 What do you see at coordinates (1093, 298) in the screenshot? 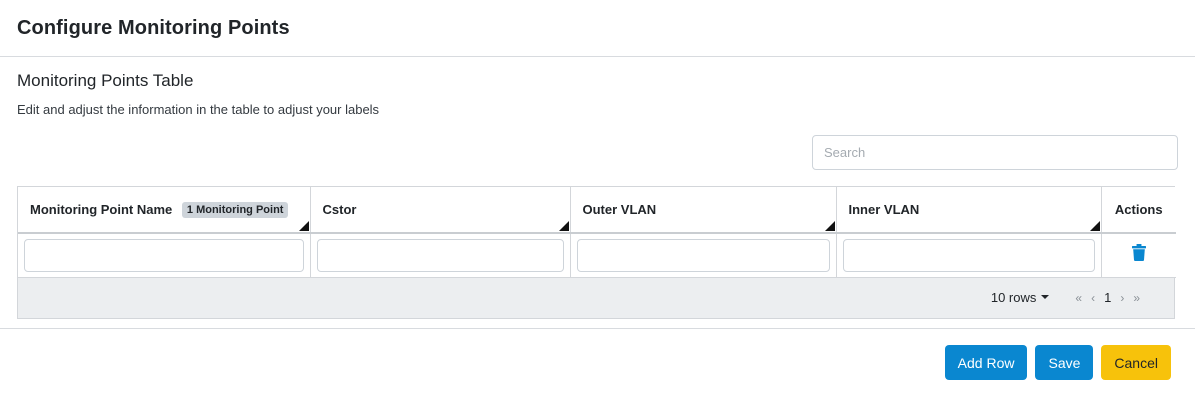
I see `previous-page-button: ‹` at bounding box center [1093, 298].